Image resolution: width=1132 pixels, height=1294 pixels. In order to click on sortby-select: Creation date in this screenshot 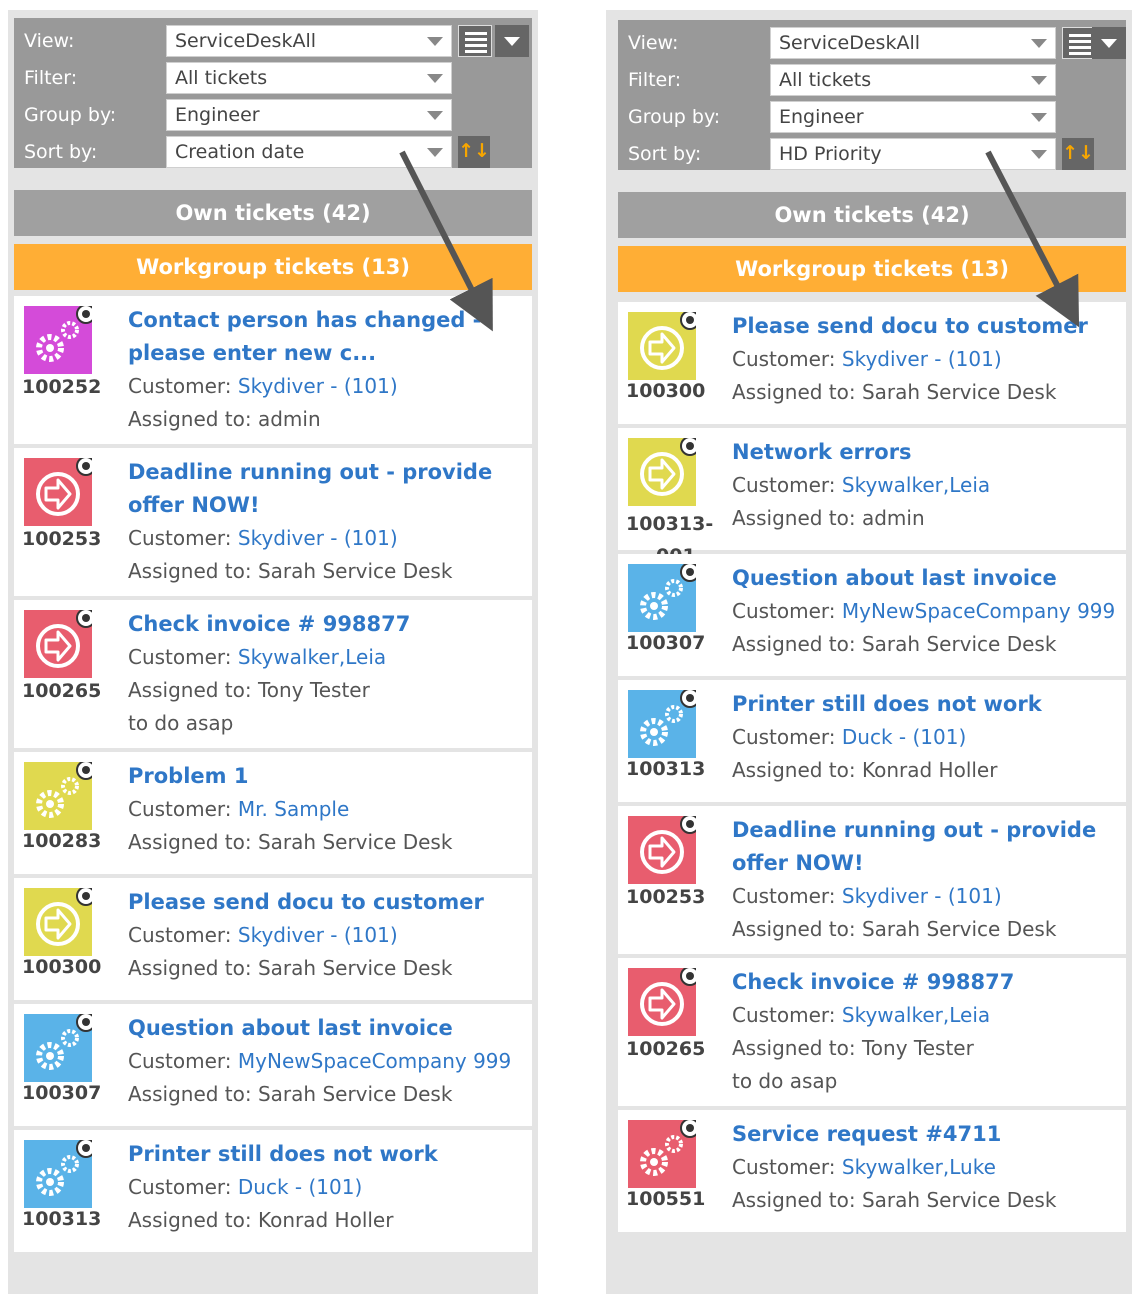, I will do `click(309, 152)`.